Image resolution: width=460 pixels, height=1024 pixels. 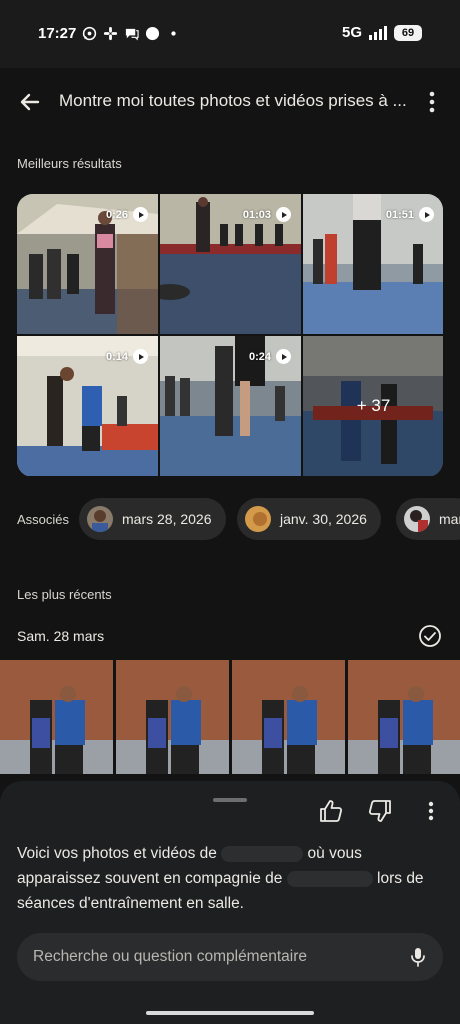 I want to click on circle-icon, so click(x=152, y=33).